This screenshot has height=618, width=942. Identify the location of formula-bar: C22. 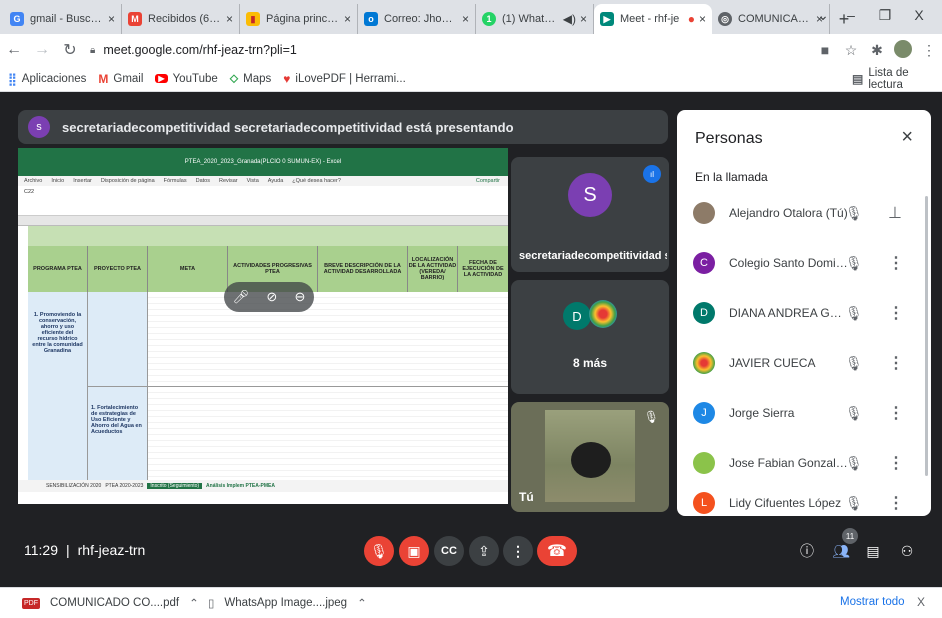
(263, 201).